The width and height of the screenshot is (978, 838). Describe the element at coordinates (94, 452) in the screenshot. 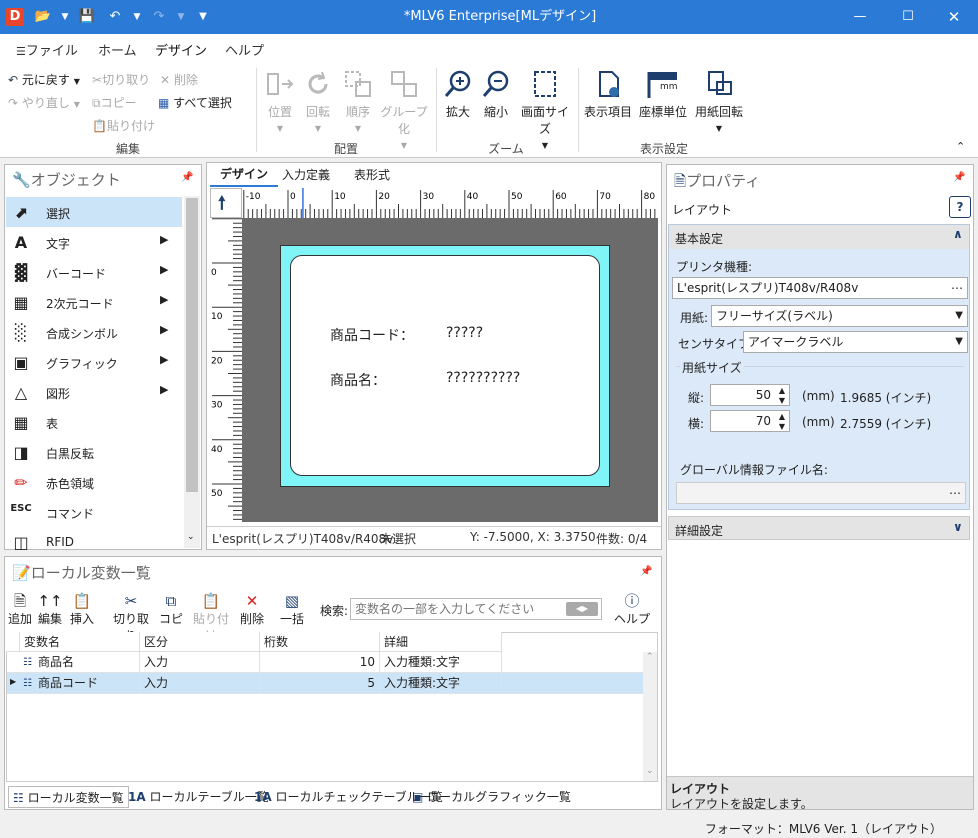

I see `object-item: ◨ 白黒反転` at that location.